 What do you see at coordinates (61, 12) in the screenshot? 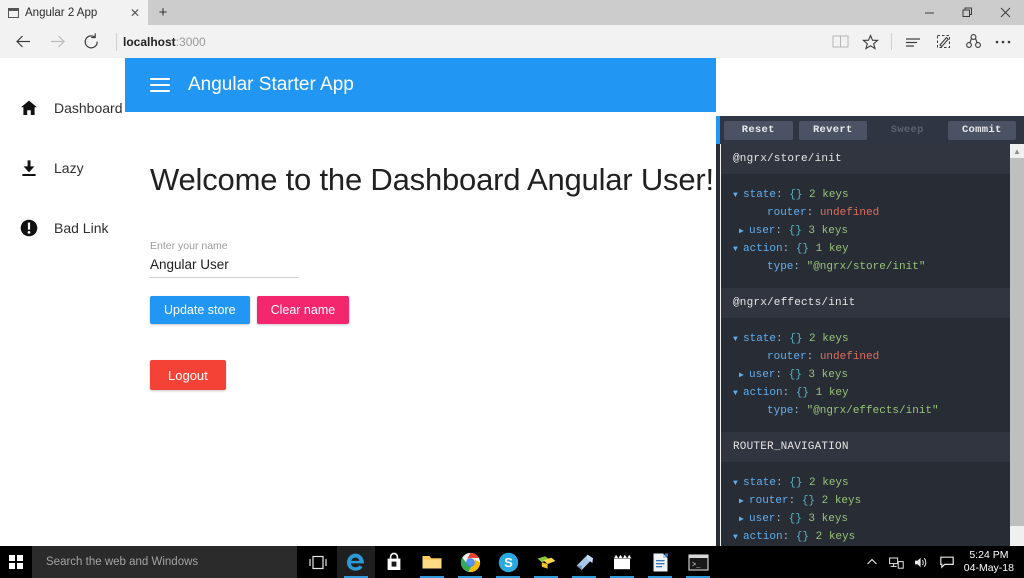
I see `tab-title: Angular 2 App` at bounding box center [61, 12].